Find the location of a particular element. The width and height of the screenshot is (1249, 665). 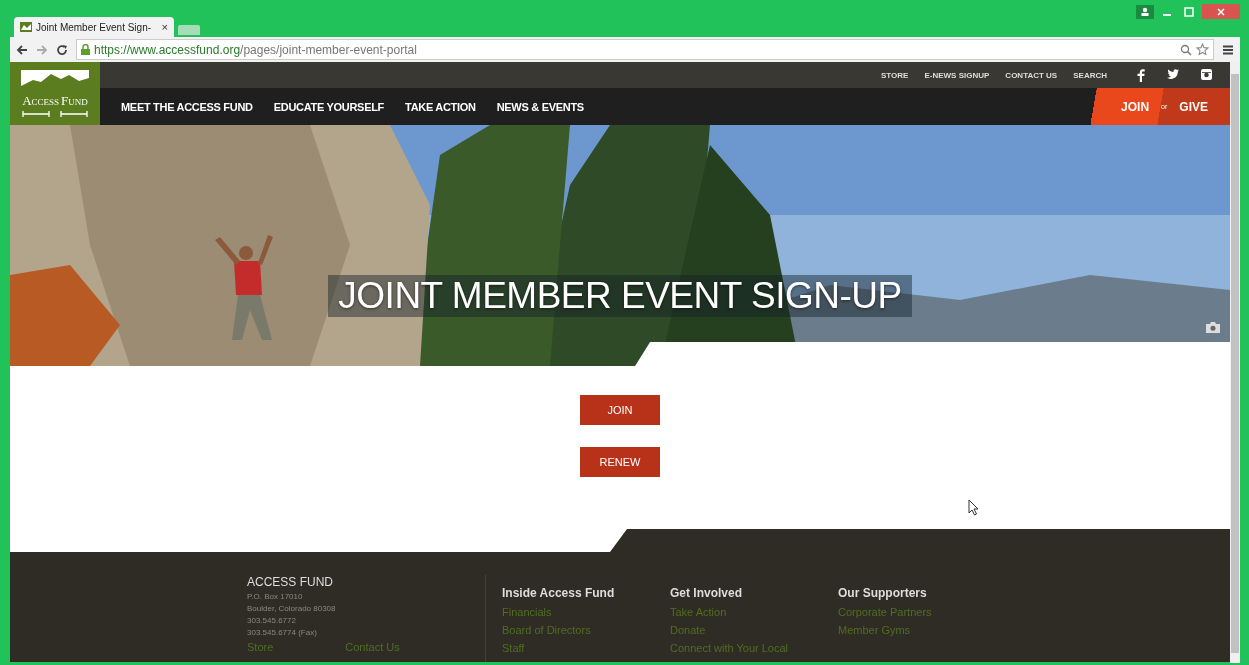

nav-item: NEWS & EVENTS is located at coordinates (540, 106).